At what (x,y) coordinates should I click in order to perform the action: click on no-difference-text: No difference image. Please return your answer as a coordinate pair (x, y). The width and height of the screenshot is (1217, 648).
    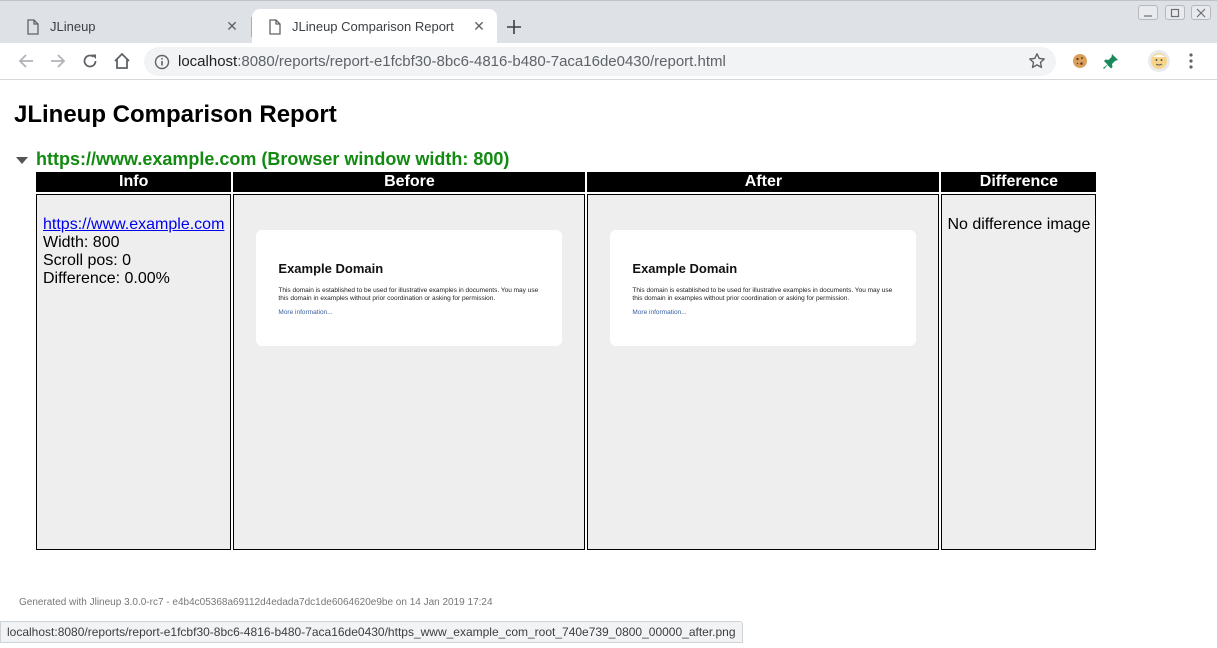
    Looking at the image, I should click on (1019, 224).